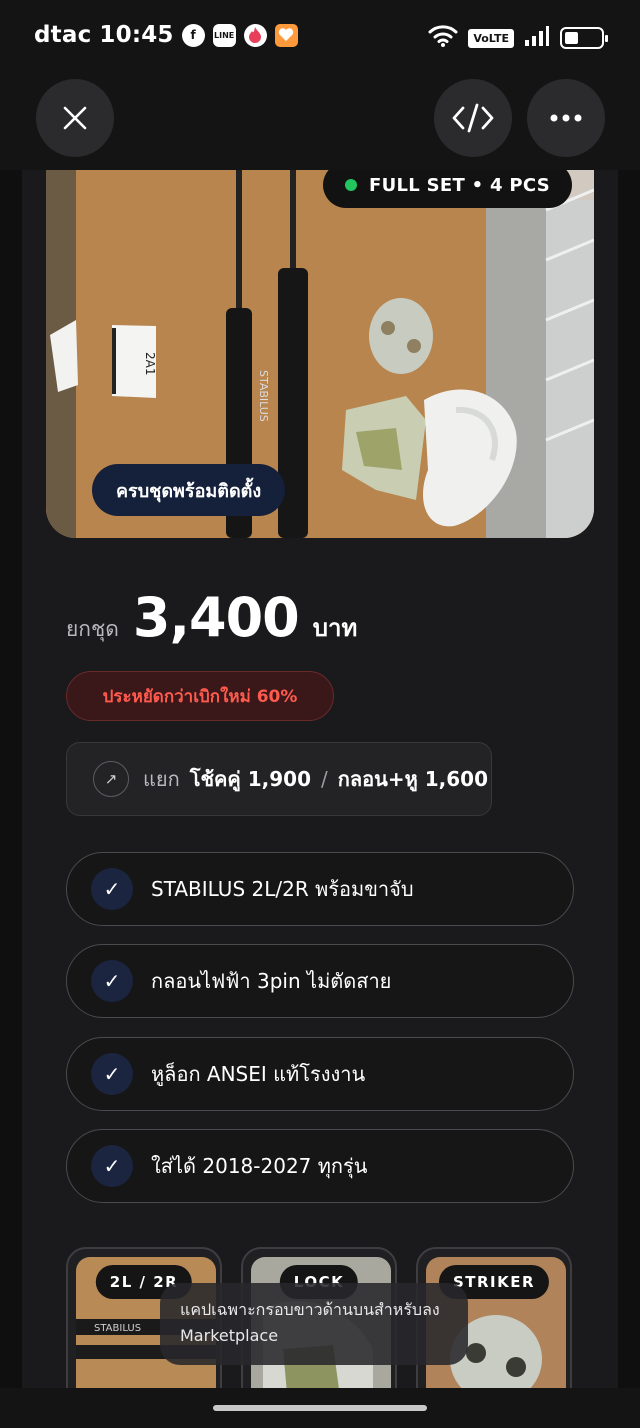 Image resolution: width=640 pixels, height=1428 pixels. What do you see at coordinates (189, 490) in the screenshot?
I see `set-caption-pill: ครบชุดพร้อมติดตั้ง` at bounding box center [189, 490].